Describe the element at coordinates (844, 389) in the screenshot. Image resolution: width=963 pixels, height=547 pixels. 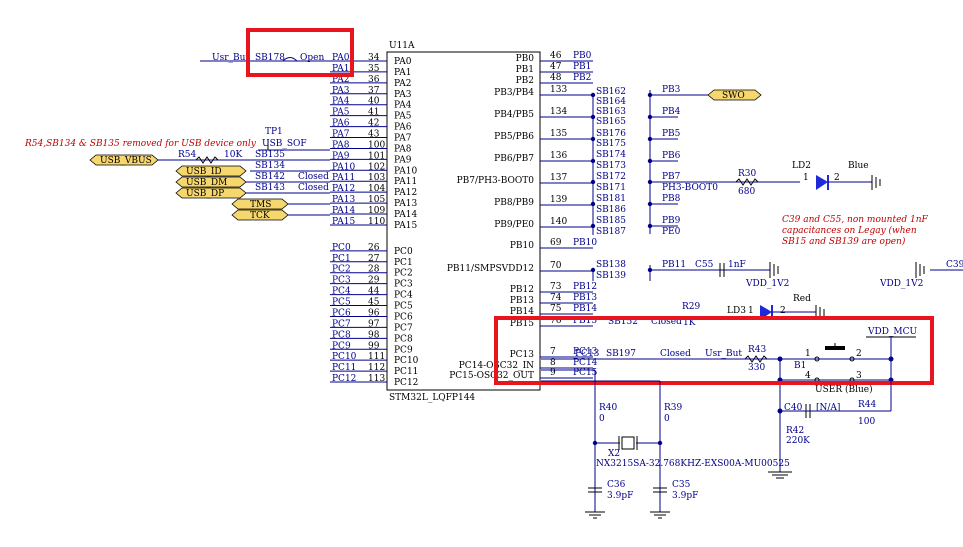
I see `user-button-label: USER (Blue)` at that location.